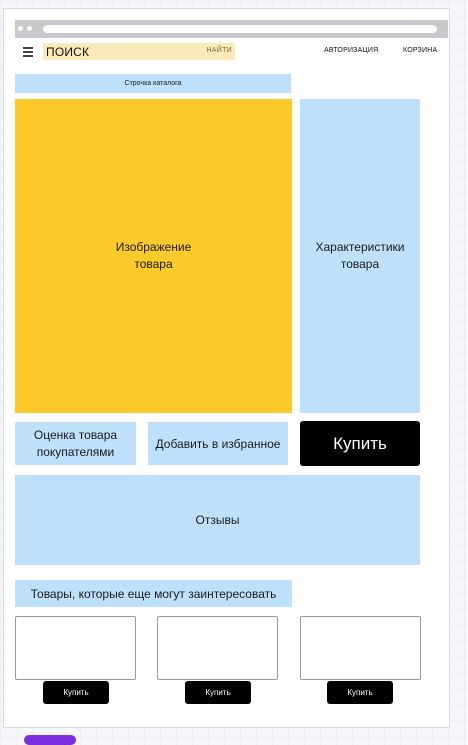  I want to click on address-bar, so click(240, 29).